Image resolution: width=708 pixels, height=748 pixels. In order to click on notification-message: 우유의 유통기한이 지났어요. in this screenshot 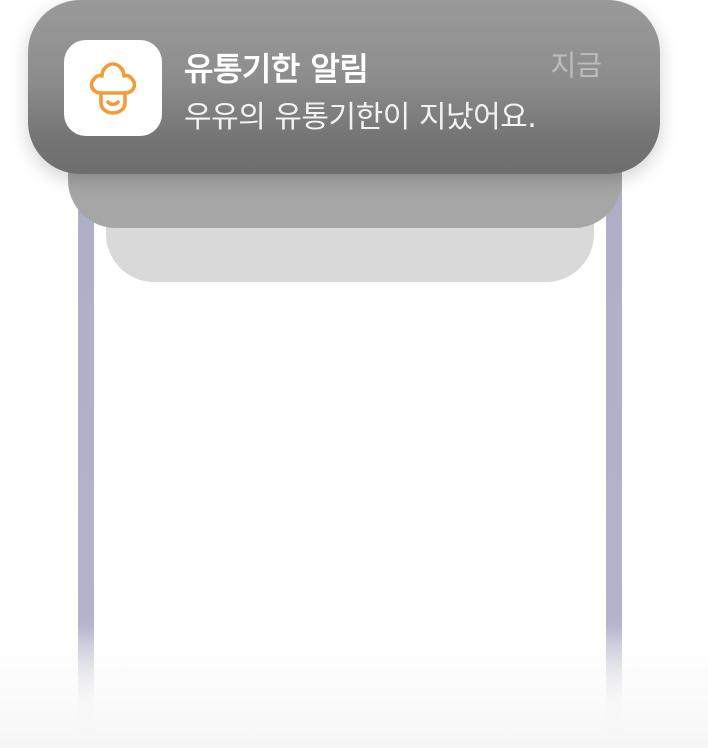, I will do `click(360, 117)`.